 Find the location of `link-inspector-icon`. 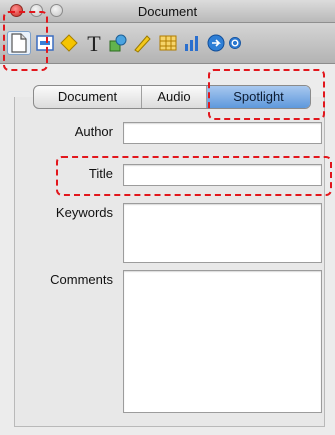

link-inspector-icon is located at coordinates (216, 43).